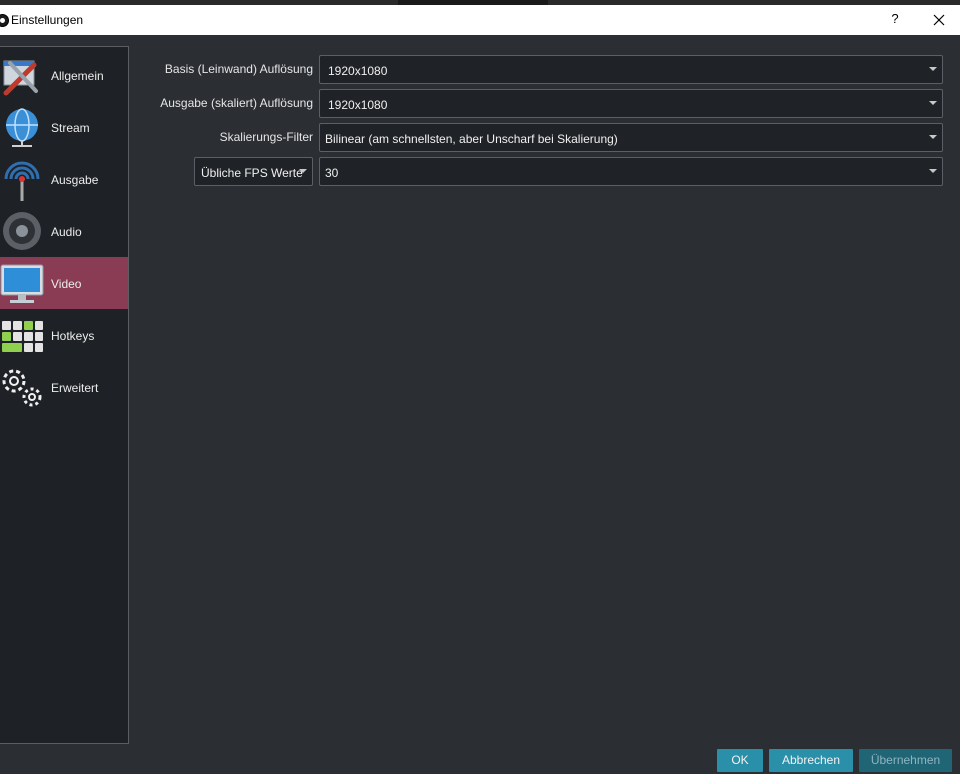 This screenshot has height=774, width=960. Describe the element at coordinates (332, 173) in the screenshot. I see `fps-value: 30` at that location.